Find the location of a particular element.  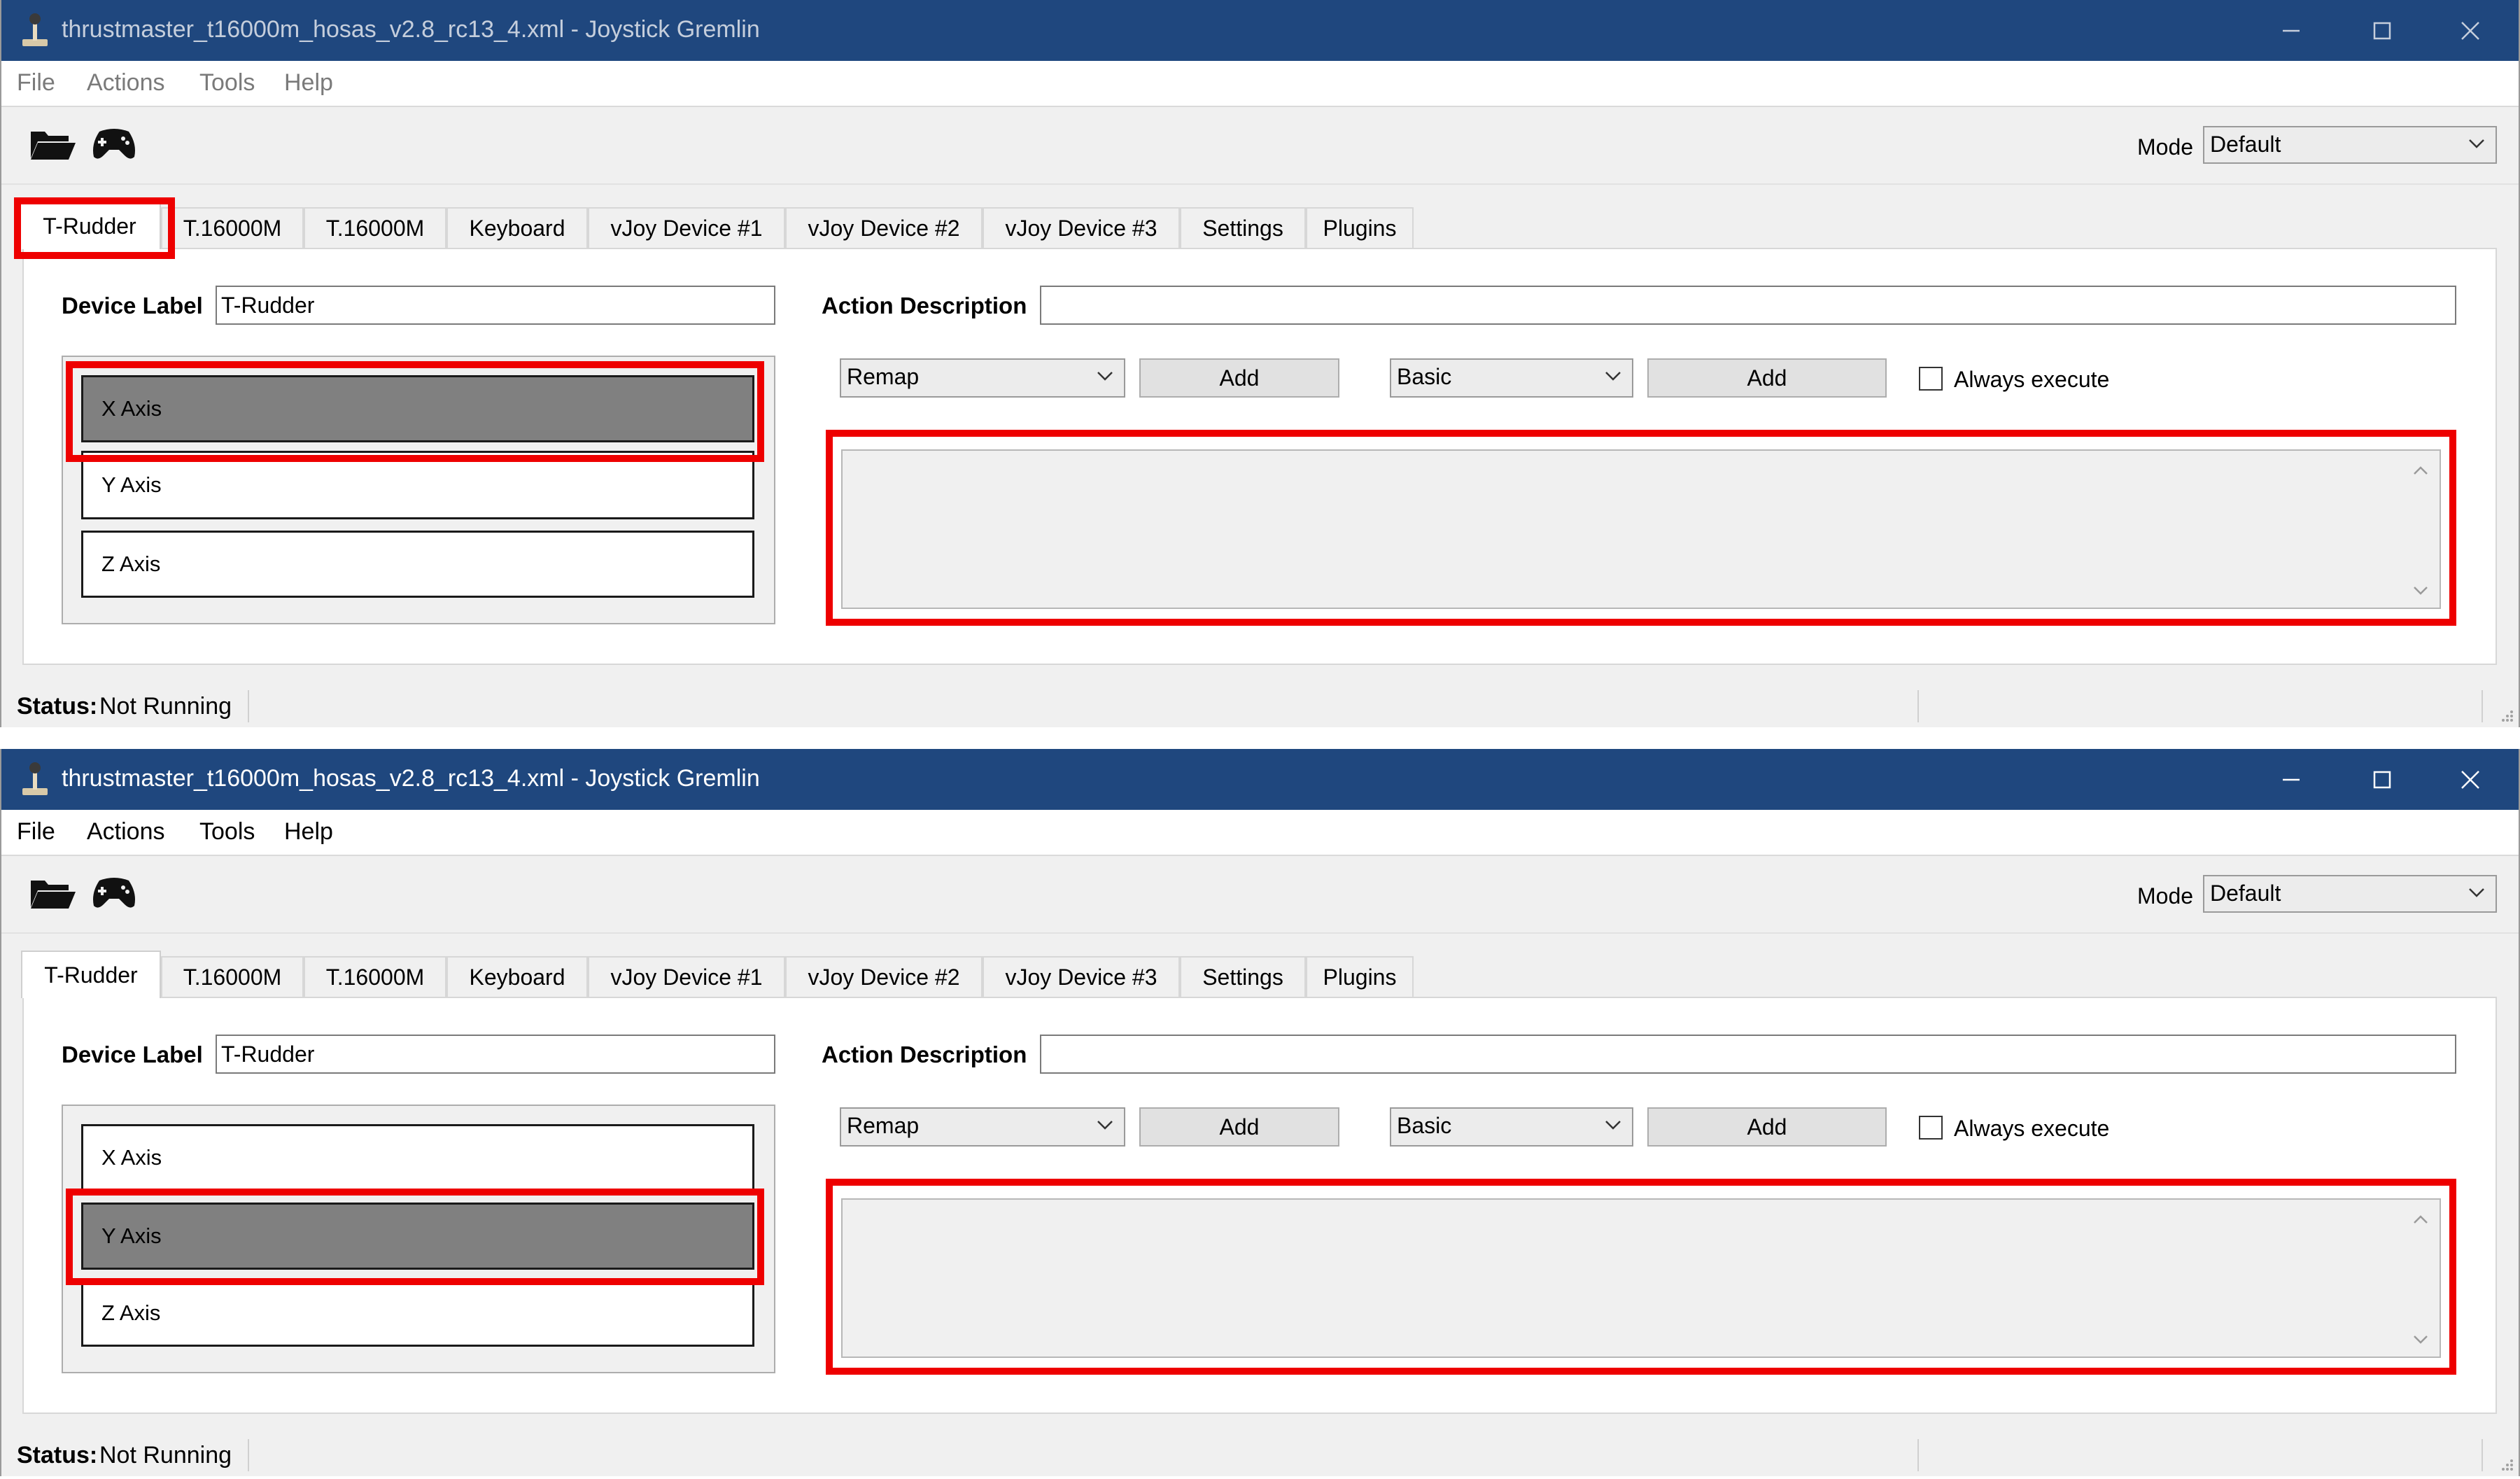

toolbar-separator is located at coordinates (1260, 855).